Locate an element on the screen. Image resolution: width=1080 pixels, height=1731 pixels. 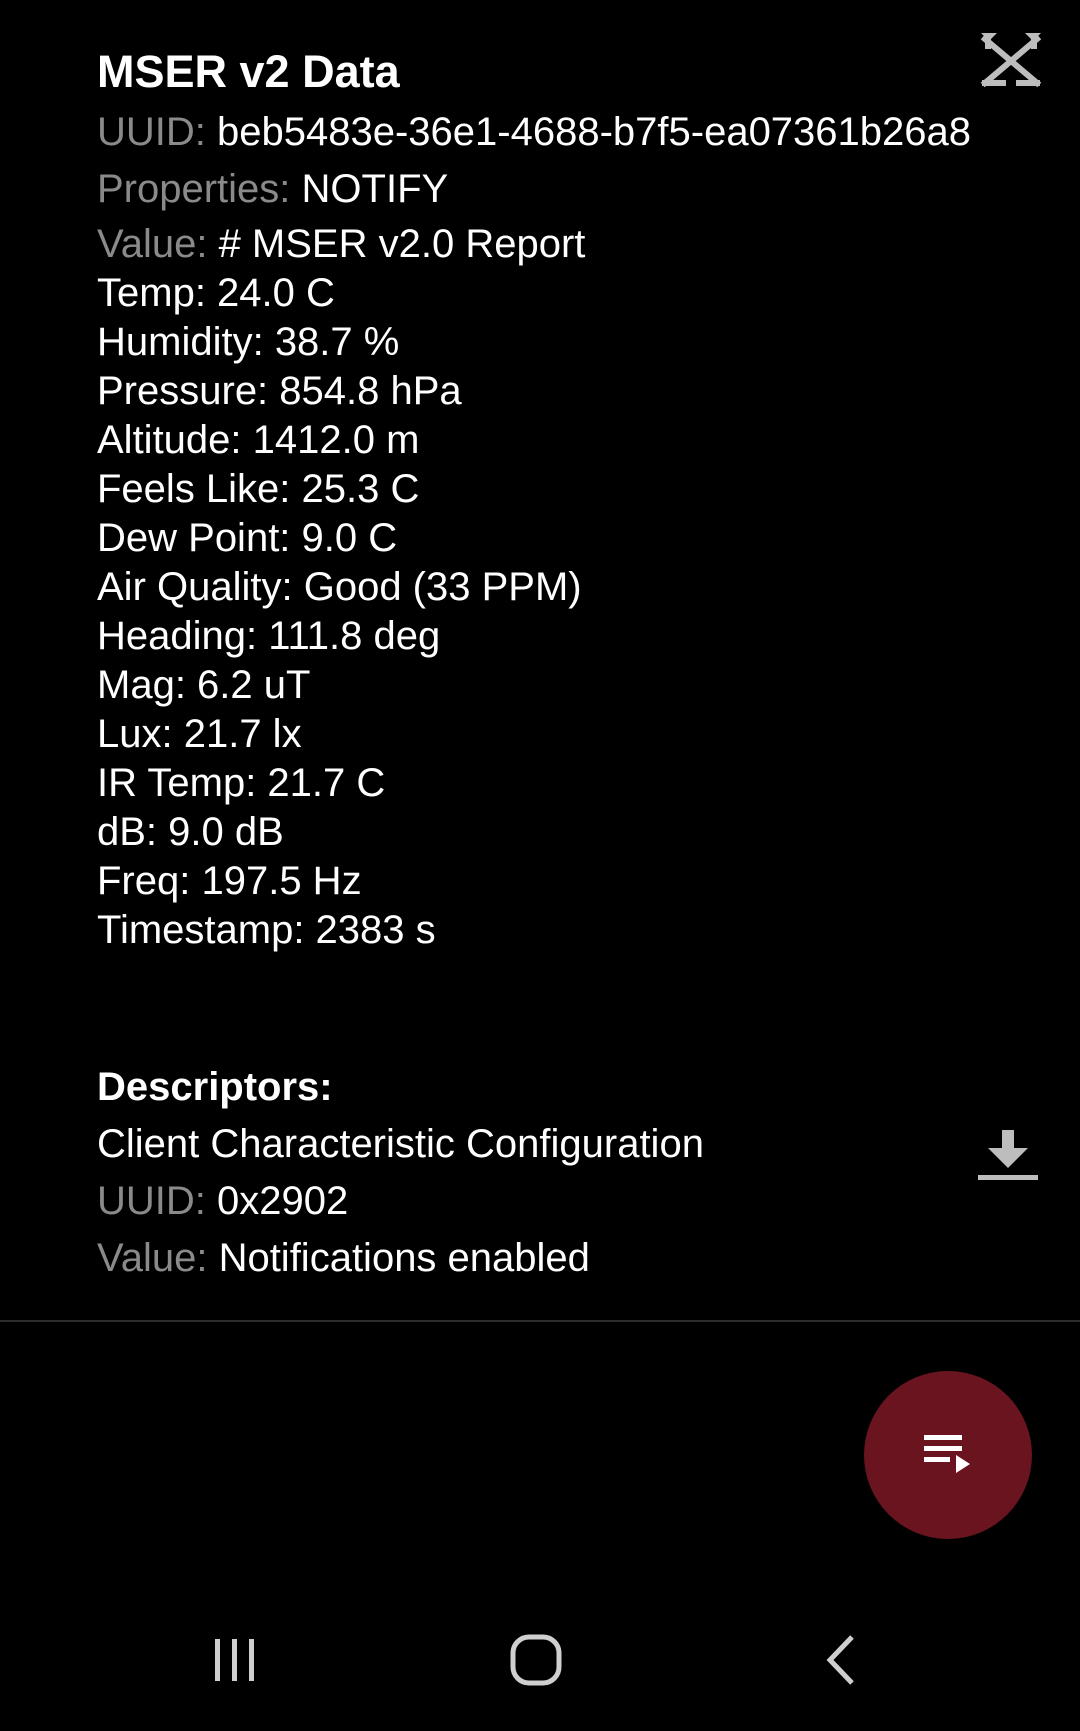
descriptor-name: Client Characteristic Configuration is located at coordinates (400, 1144).